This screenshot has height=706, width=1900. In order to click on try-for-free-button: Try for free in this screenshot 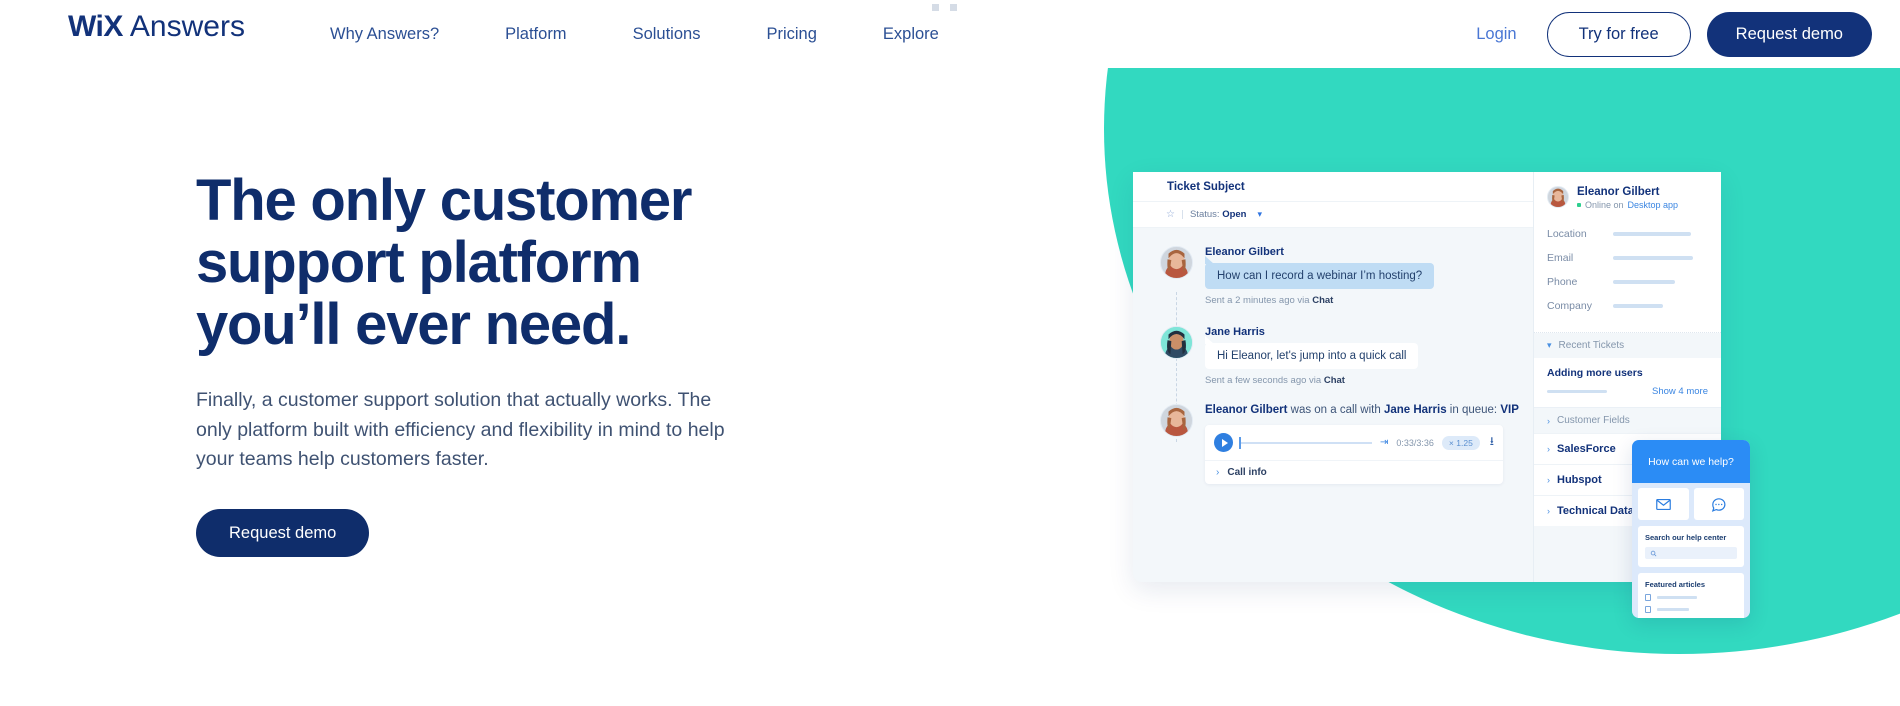, I will do `click(1618, 34)`.